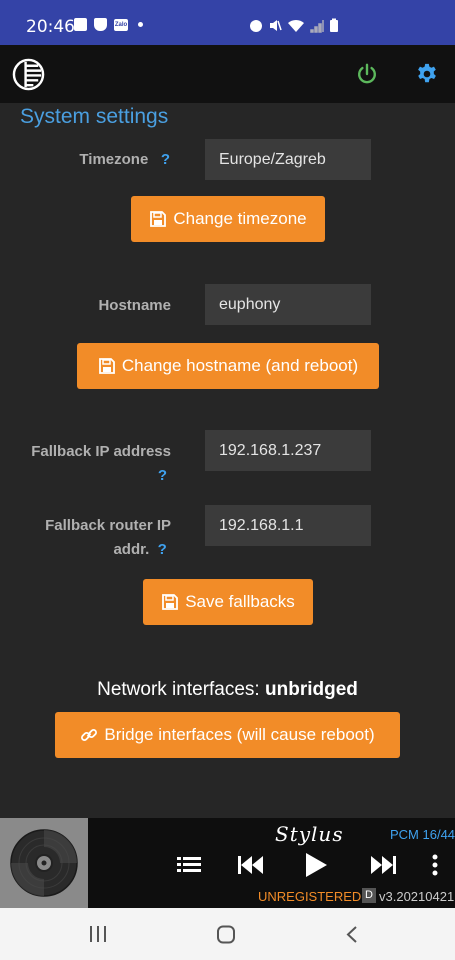 This screenshot has width=455, height=960. Describe the element at coordinates (316, 865) in the screenshot. I see `play-icon` at that location.